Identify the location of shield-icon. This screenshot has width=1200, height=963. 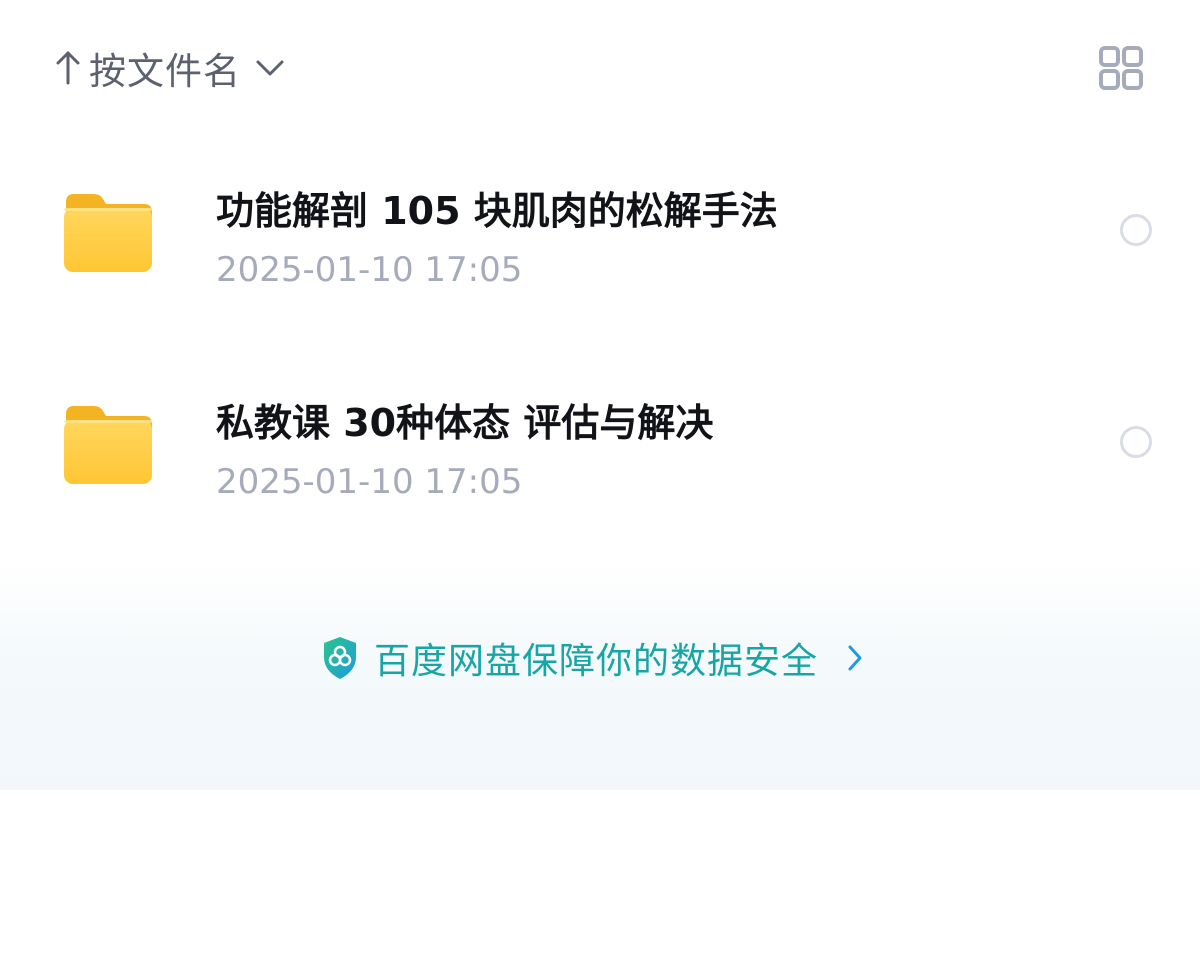
(340, 658).